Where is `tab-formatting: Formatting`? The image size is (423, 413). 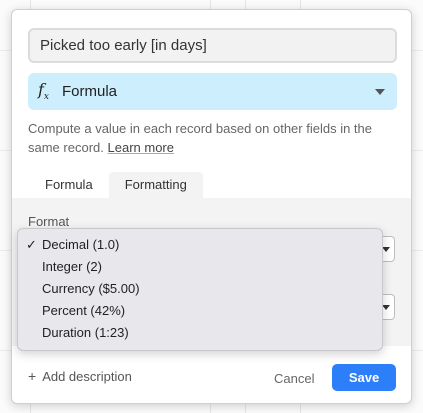 tab-formatting: Formatting is located at coordinates (155, 185).